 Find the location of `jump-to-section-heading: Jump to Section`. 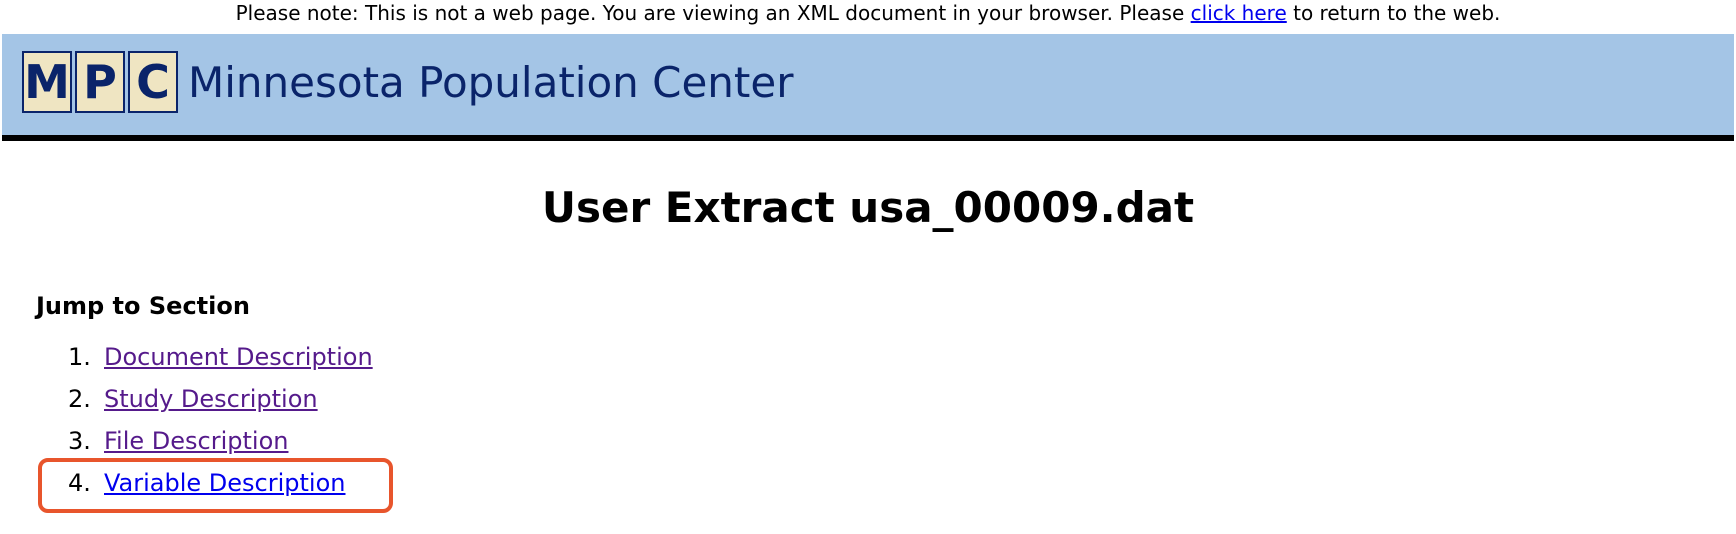

jump-to-section-heading: Jump to Section is located at coordinates (143, 306).